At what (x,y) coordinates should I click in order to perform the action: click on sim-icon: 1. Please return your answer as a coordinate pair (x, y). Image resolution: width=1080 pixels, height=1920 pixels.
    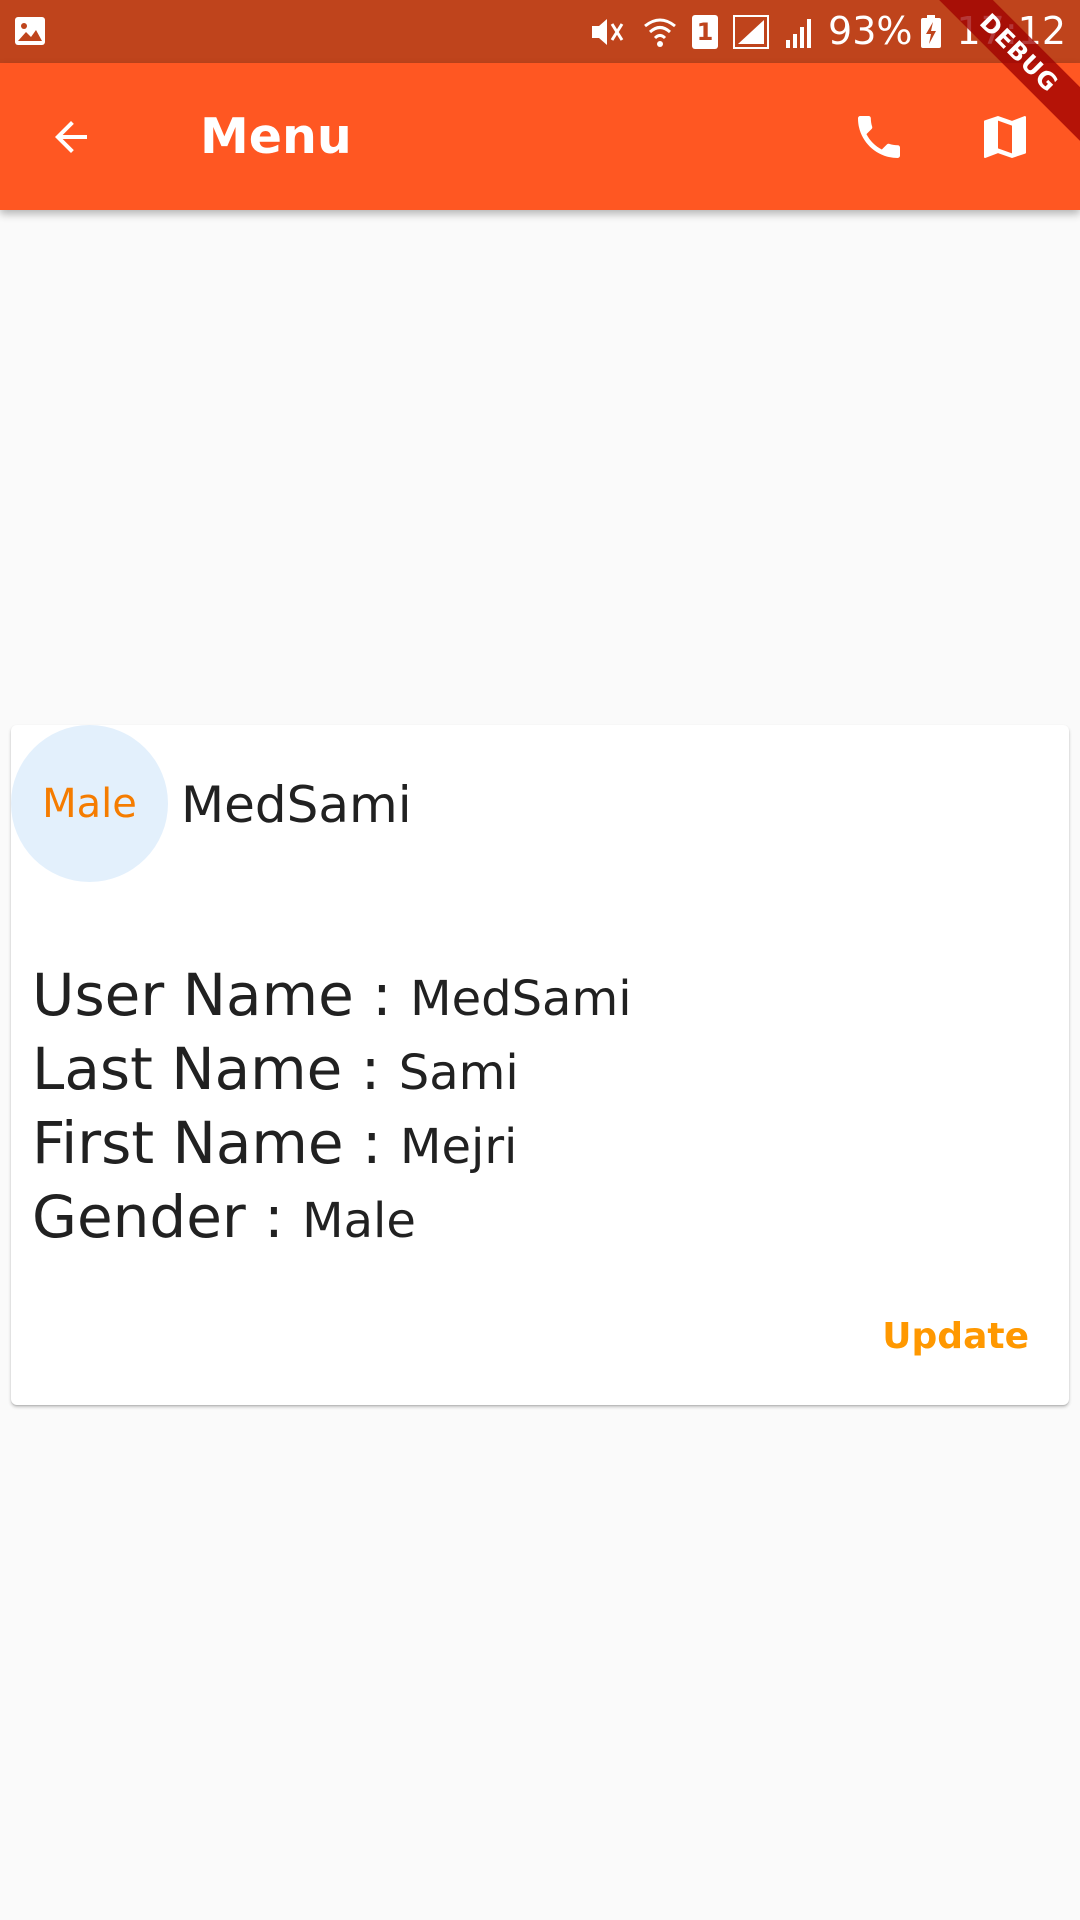
    Looking at the image, I should click on (705, 31).